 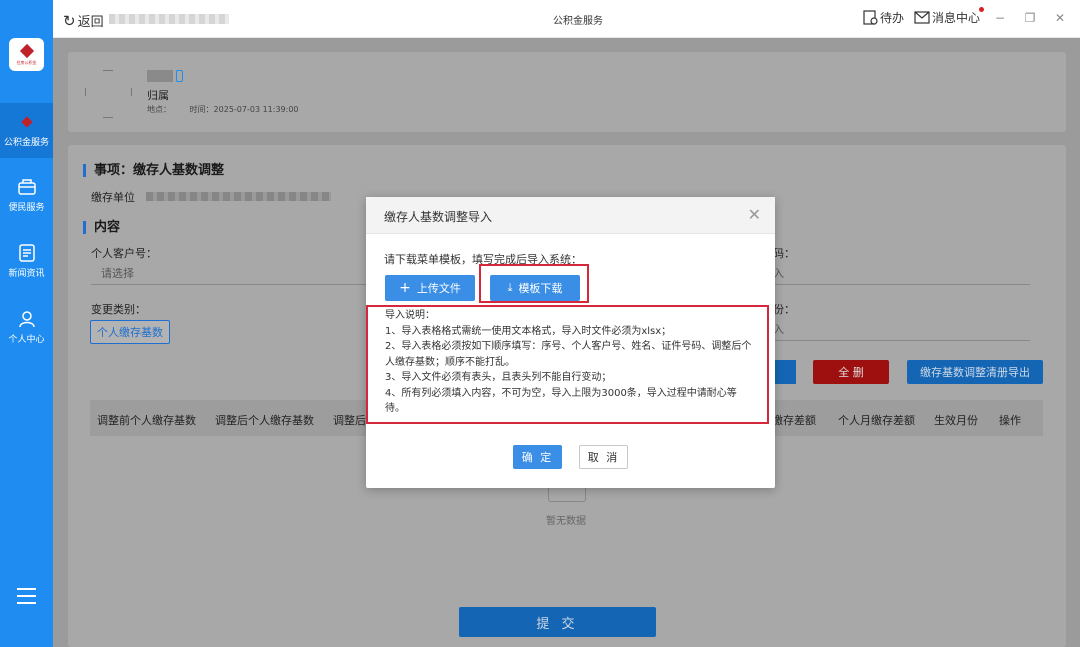 I want to click on blurred-name, so click(x=160, y=76).